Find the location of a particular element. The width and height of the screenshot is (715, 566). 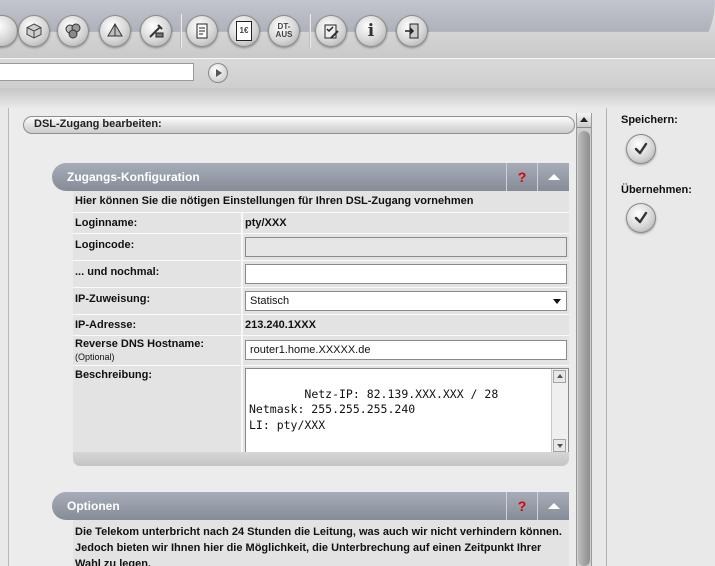

exit-icon is located at coordinates (412, 31).